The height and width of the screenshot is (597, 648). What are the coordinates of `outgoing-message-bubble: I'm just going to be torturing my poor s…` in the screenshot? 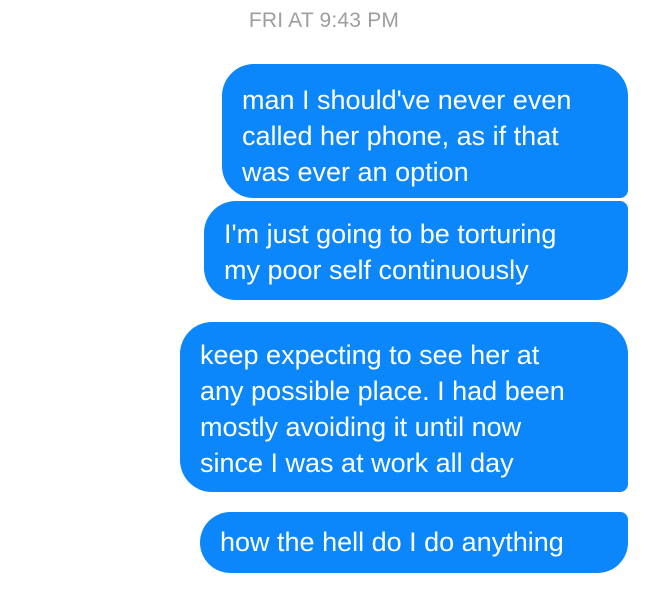 It's located at (416, 250).